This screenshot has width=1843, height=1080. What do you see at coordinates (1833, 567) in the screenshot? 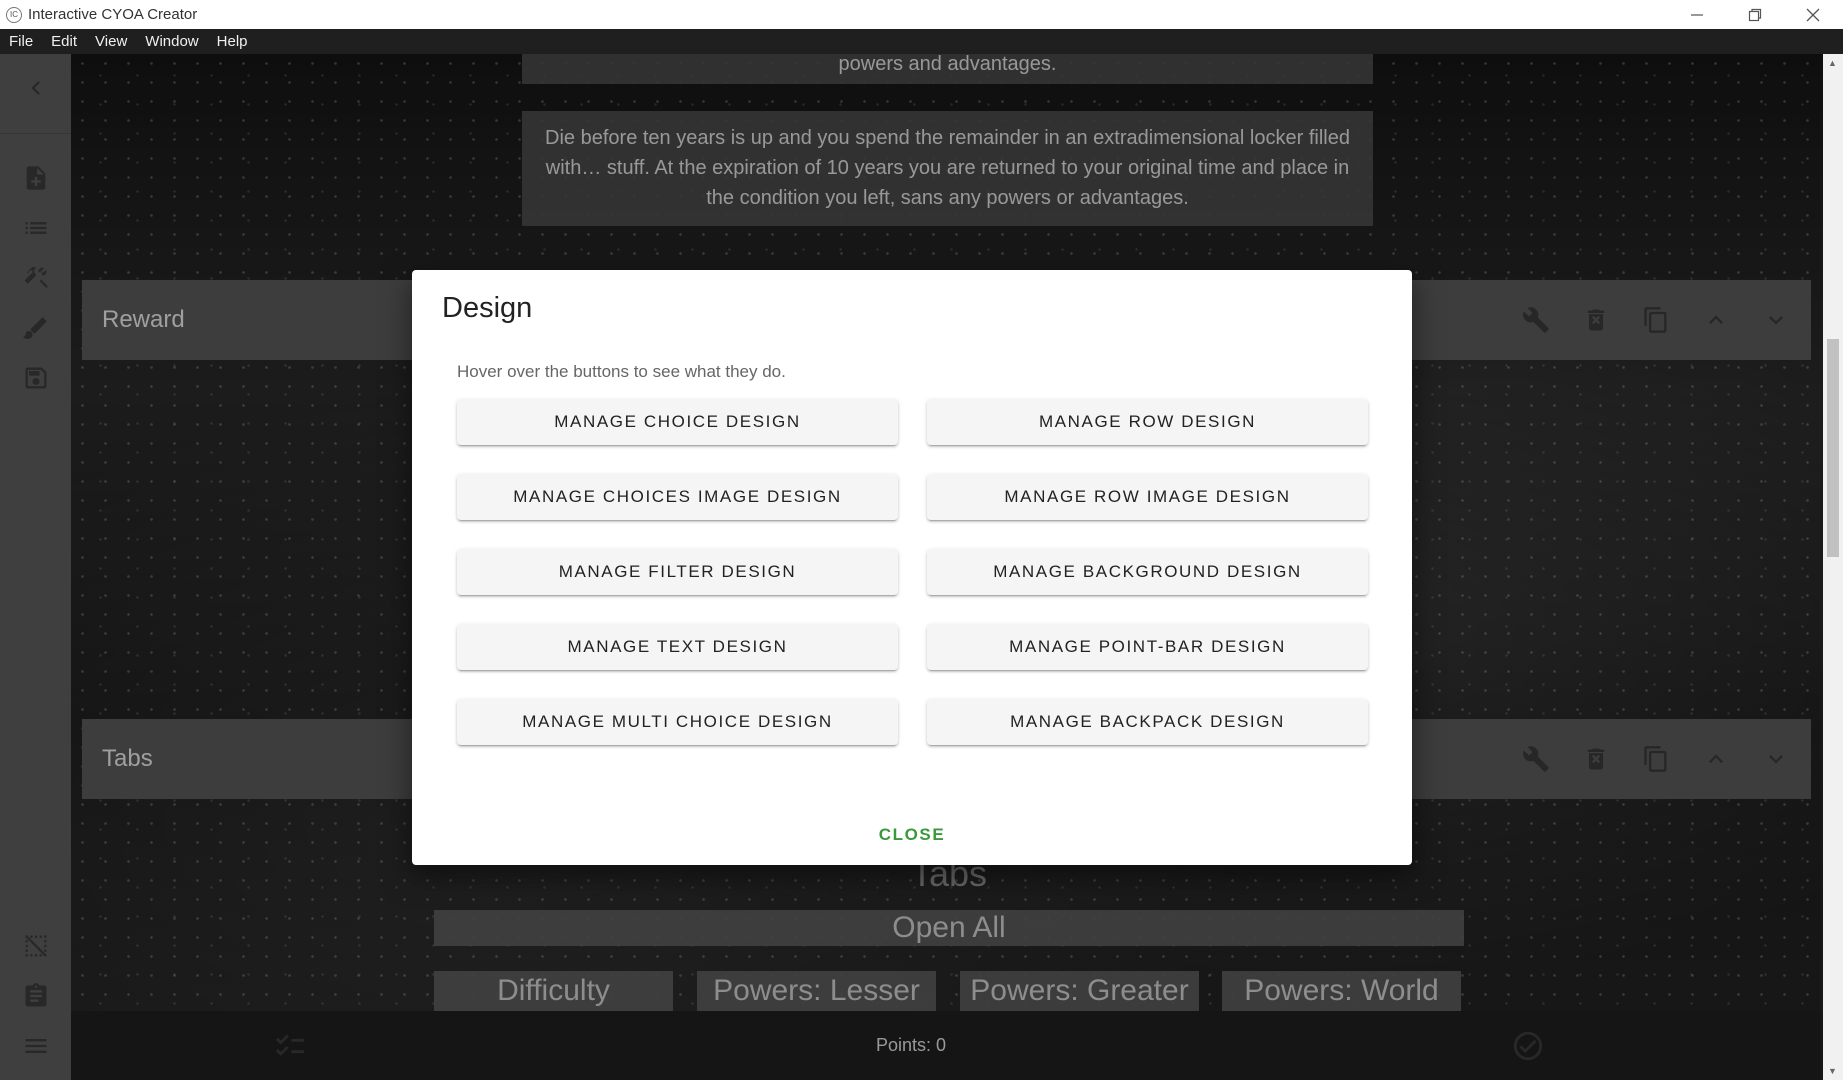
I see `scrollbar: ▲ ▼` at bounding box center [1833, 567].